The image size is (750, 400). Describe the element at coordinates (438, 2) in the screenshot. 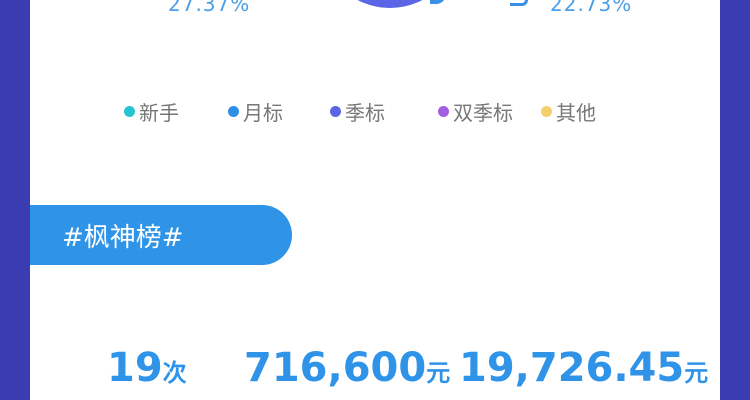

I see `donut-chart-accent-segment` at that location.